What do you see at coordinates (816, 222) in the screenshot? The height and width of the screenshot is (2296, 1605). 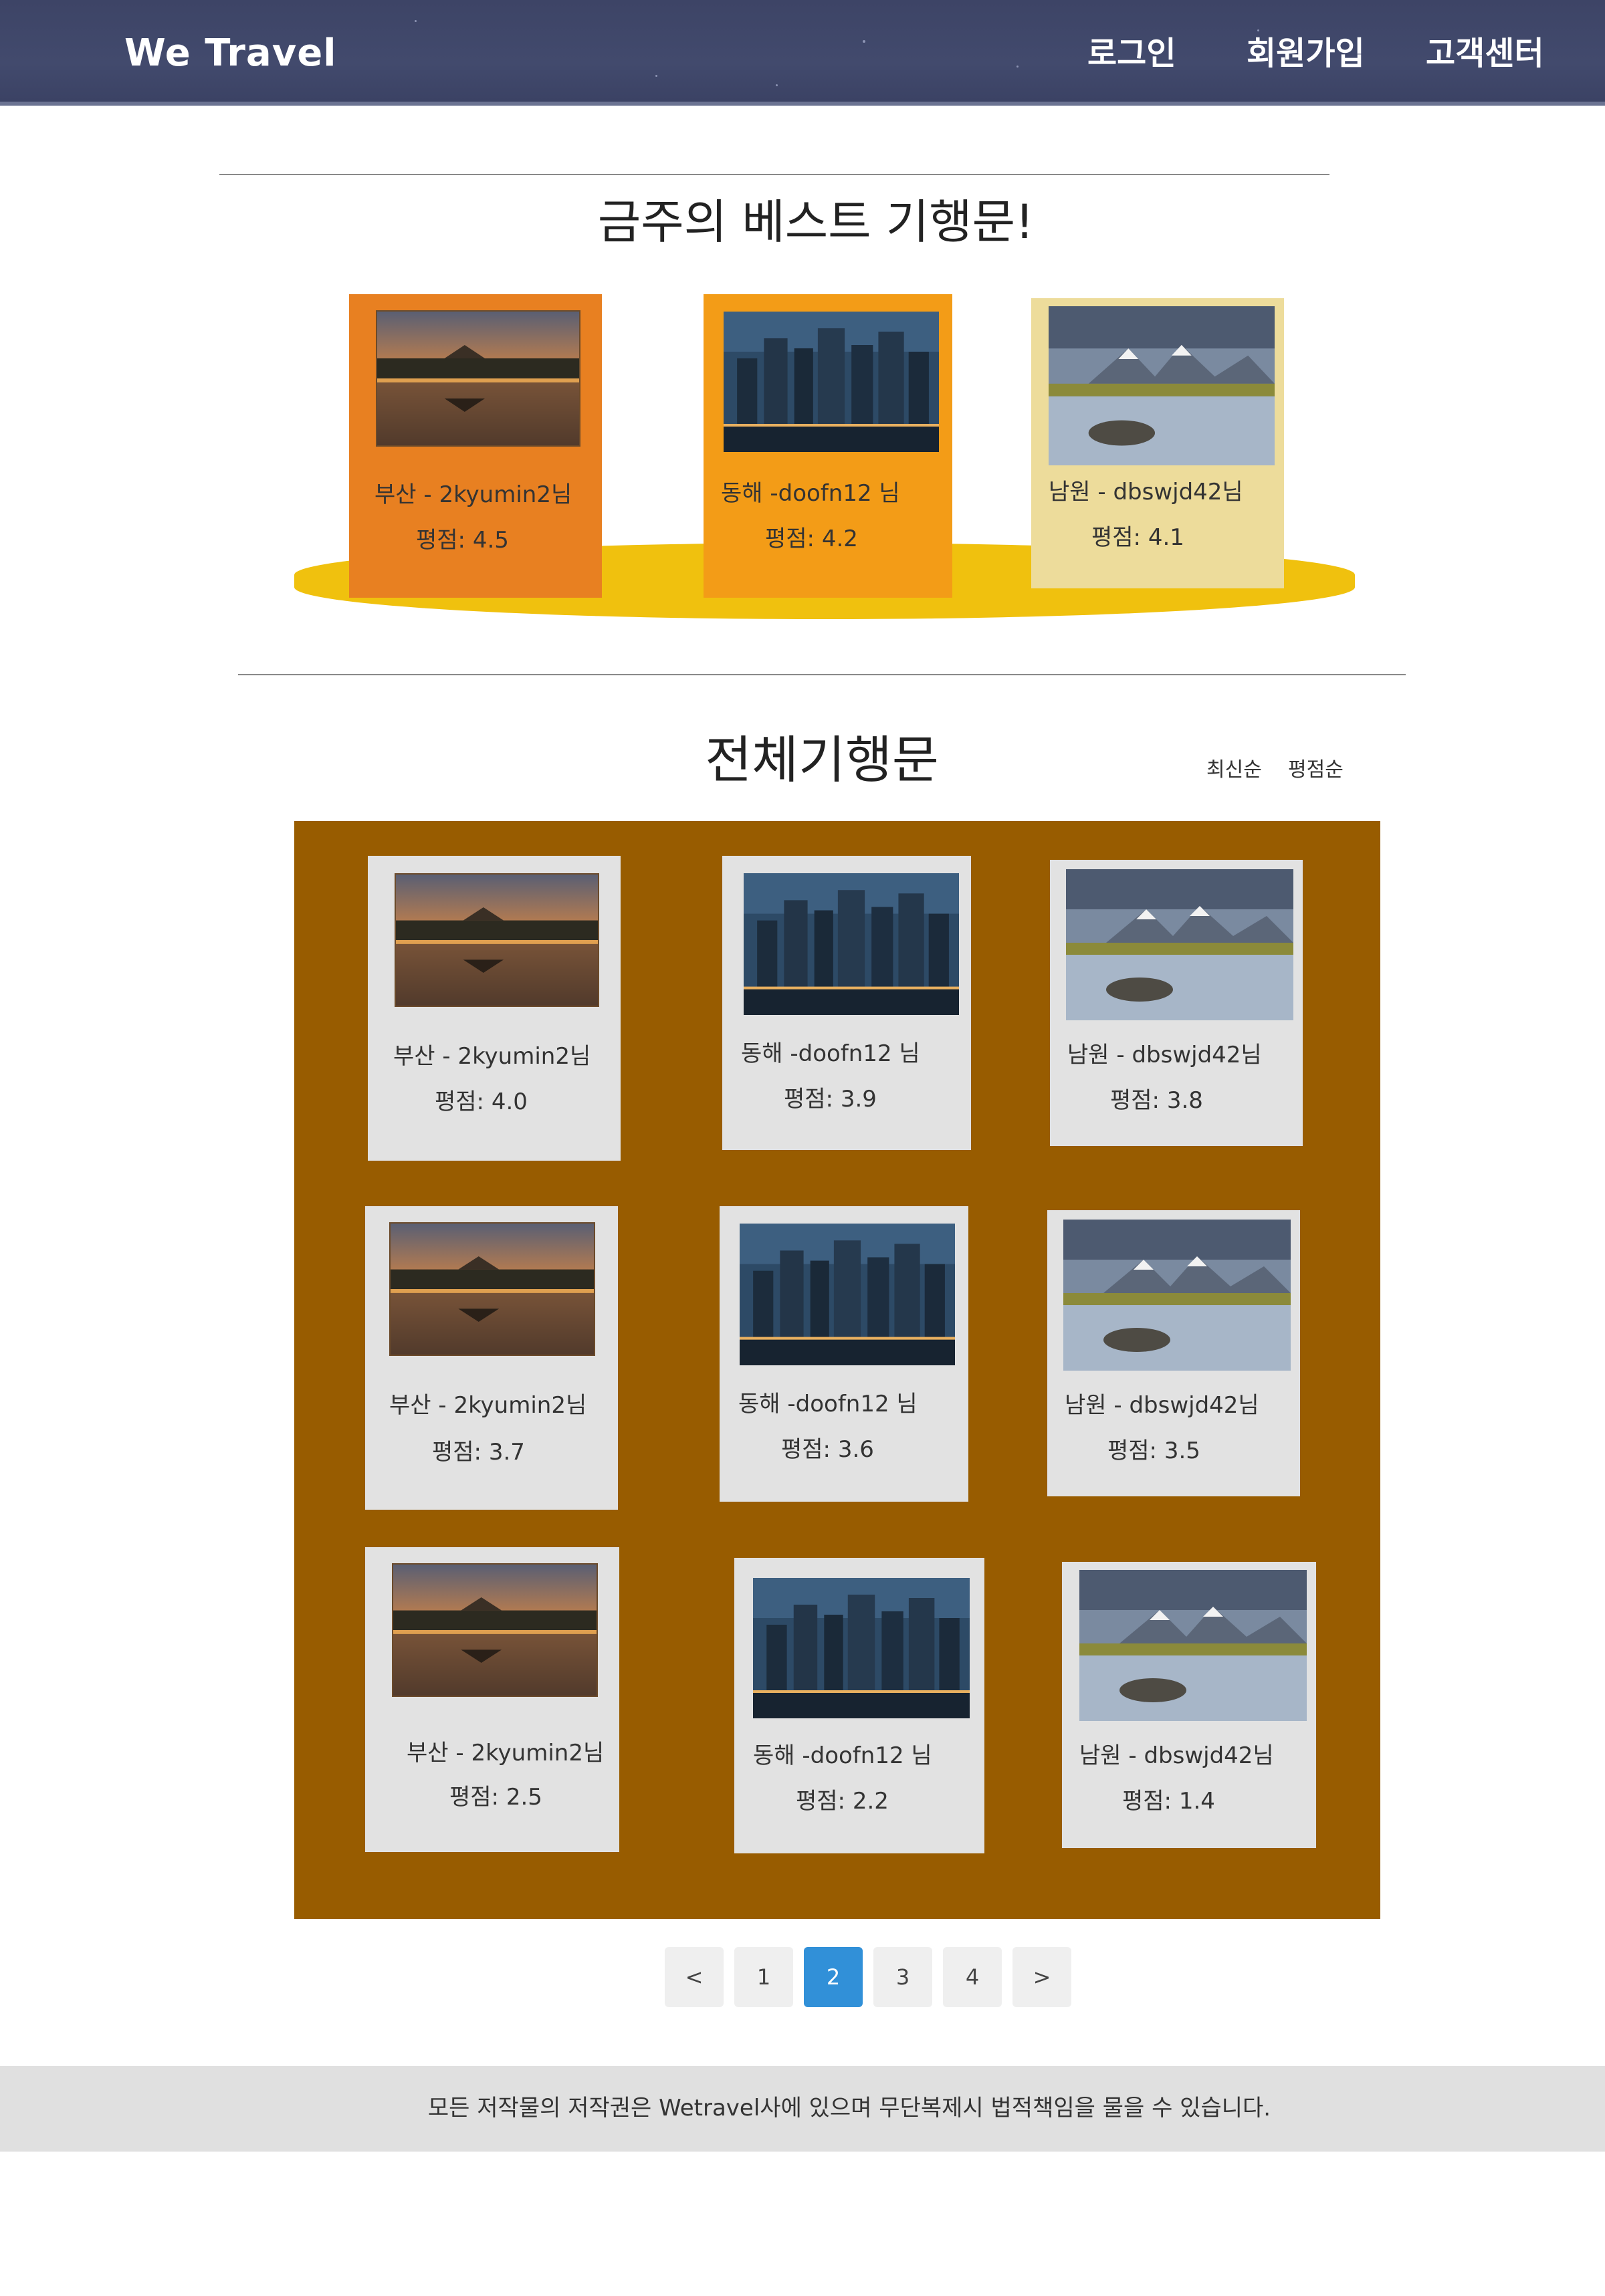 I see `best-section-title: 금주의 베스트 기행문!` at bounding box center [816, 222].